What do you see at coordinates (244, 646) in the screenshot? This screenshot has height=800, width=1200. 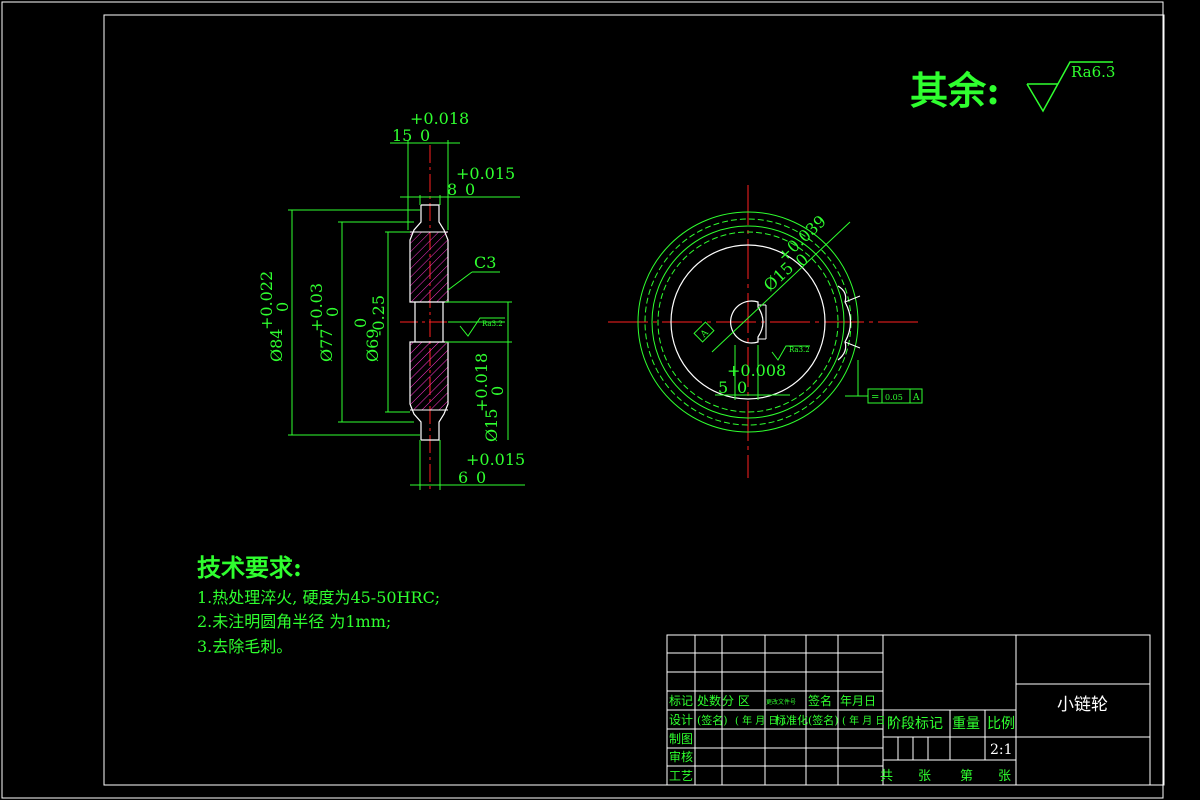 I see `tech-item-3: 3.去除毛刺。` at bounding box center [244, 646].